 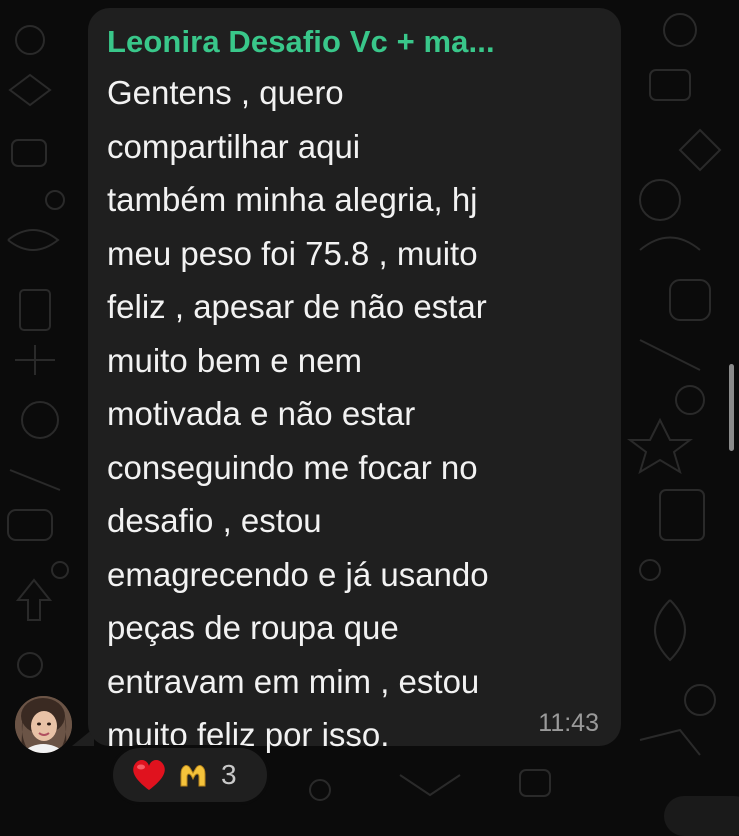 What do you see at coordinates (229, 774) in the screenshot?
I see `reaction-count: 3` at bounding box center [229, 774].